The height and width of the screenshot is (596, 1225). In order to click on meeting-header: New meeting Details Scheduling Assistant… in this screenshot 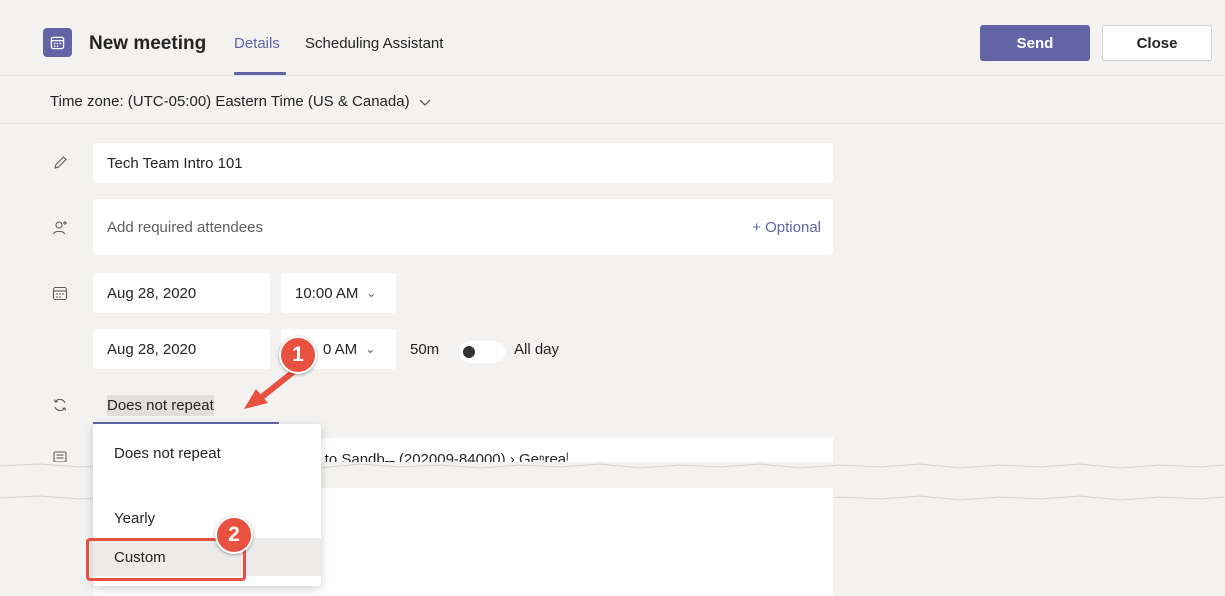, I will do `click(612, 38)`.